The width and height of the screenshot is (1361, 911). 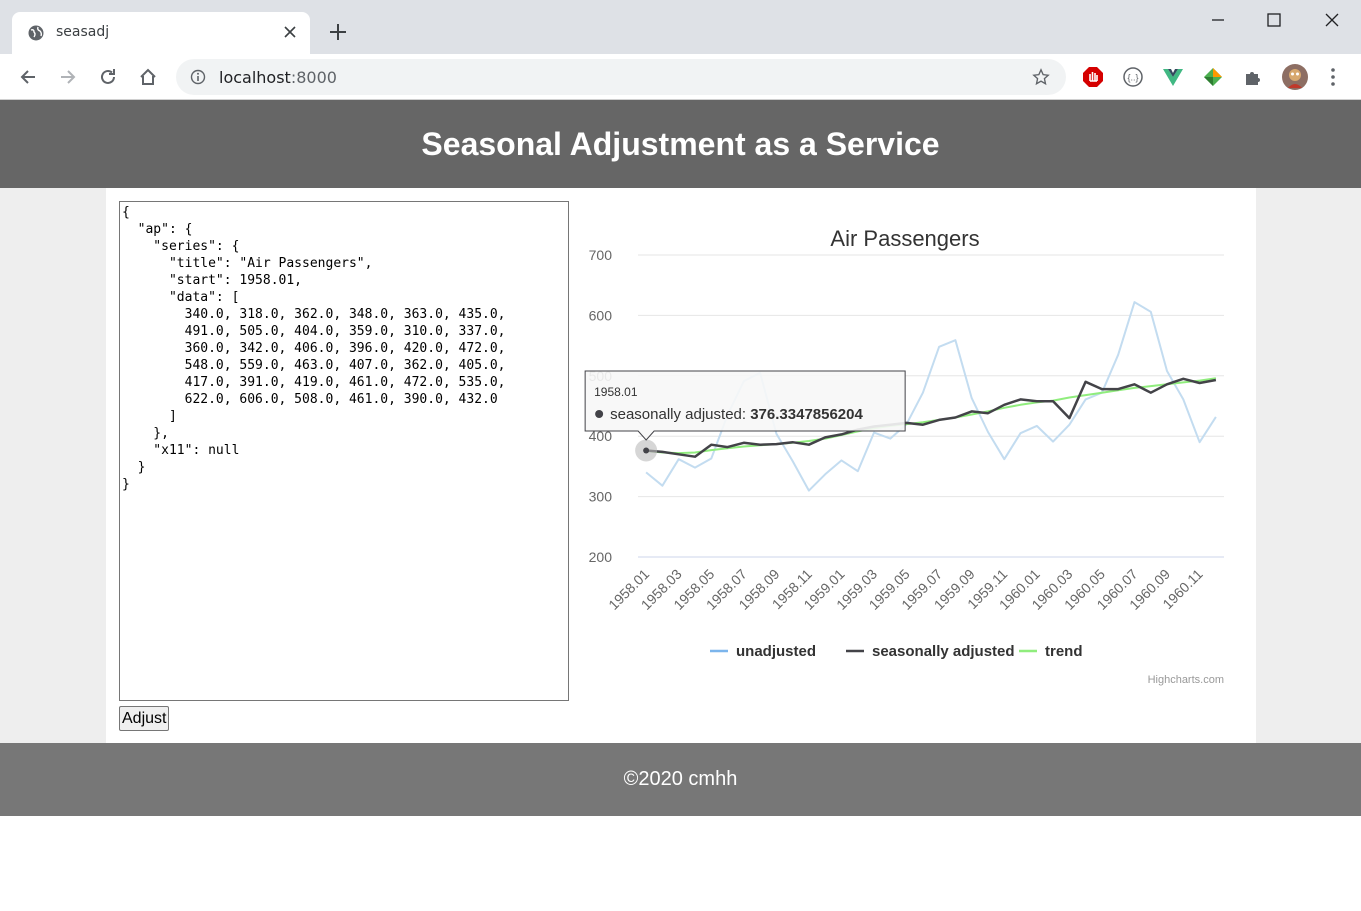 I want to click on home-icon, so click(x=148, y=77).